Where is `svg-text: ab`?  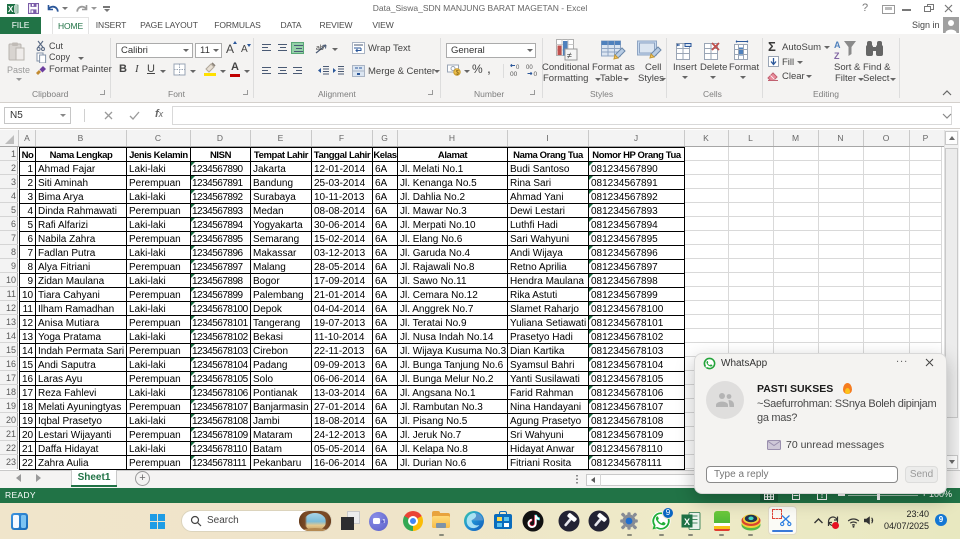
svg-text: ab is located at coordinates (320, 48).